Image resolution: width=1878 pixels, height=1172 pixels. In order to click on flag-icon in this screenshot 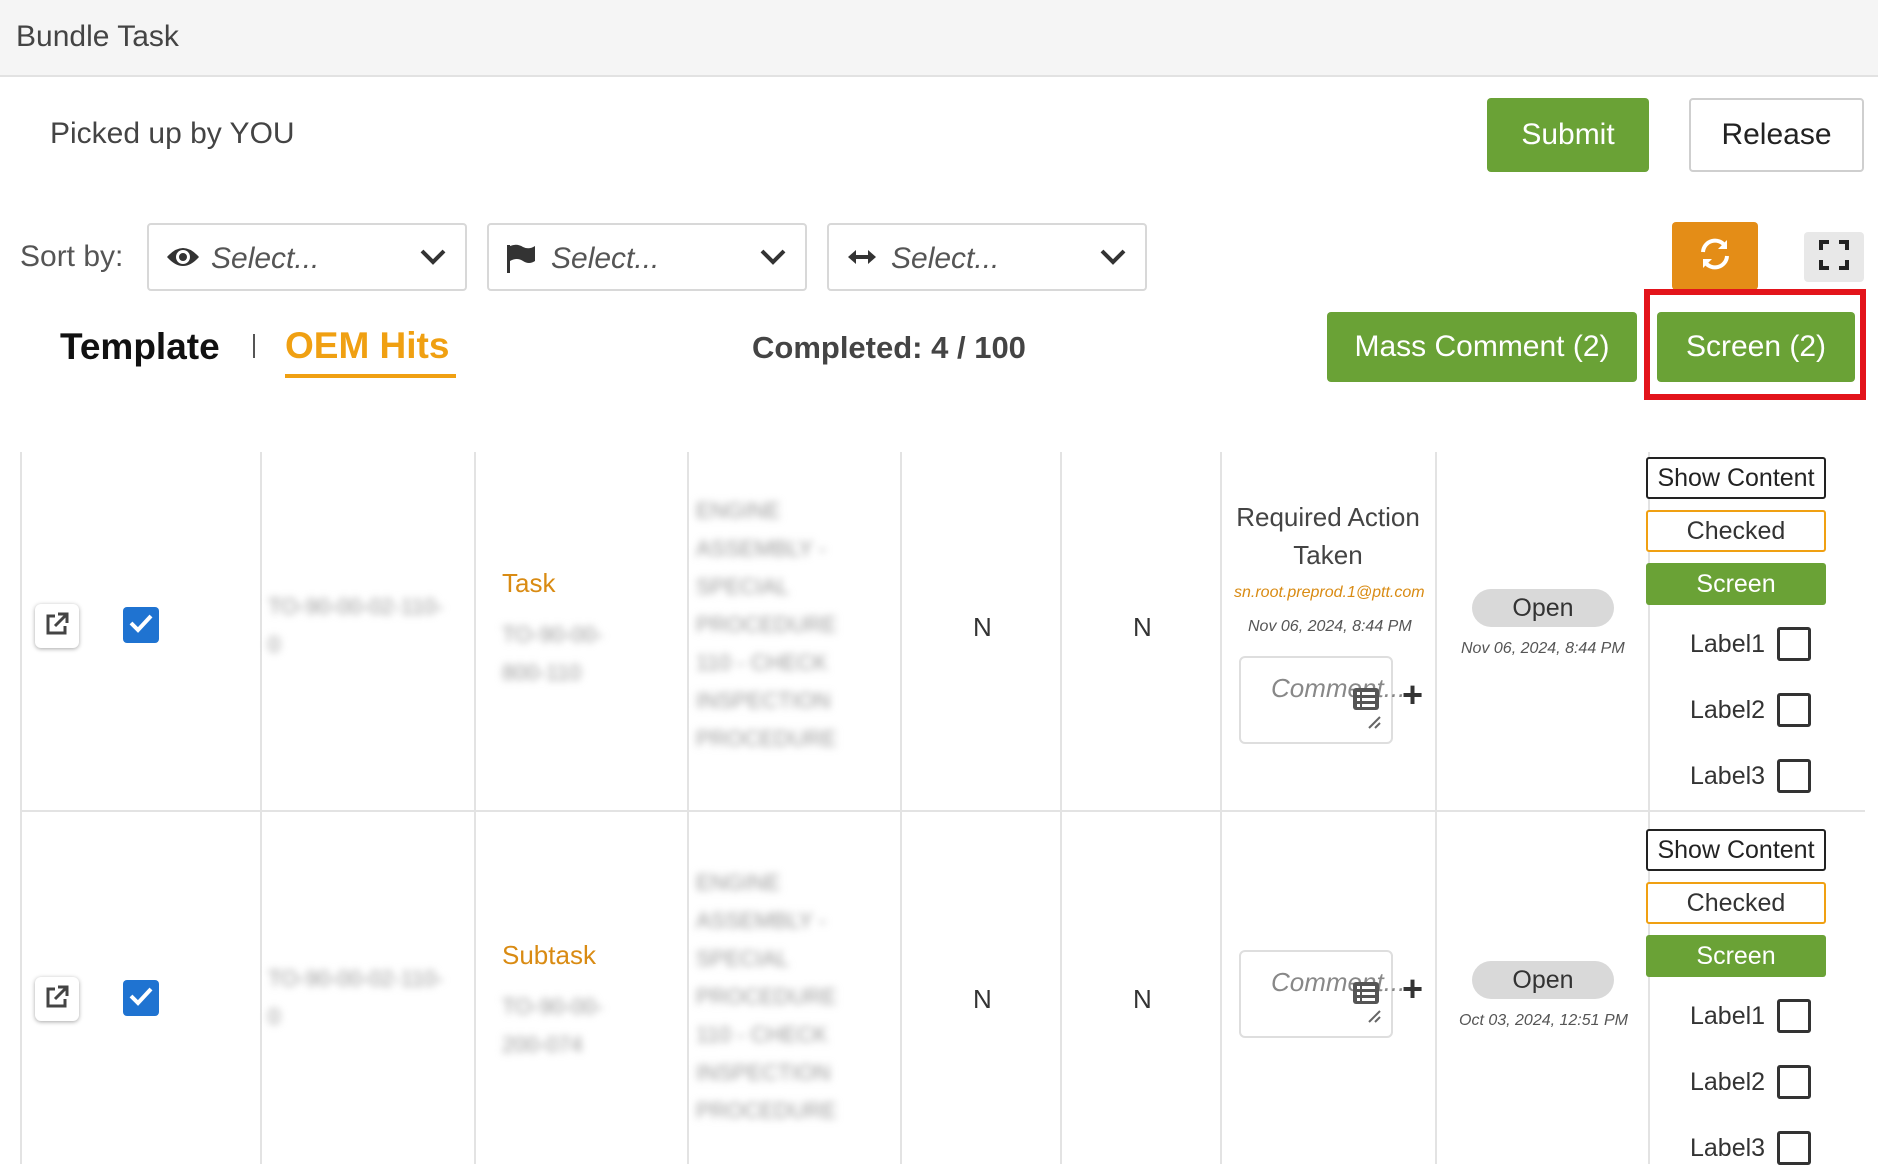, I will do `click(521, 261)`.